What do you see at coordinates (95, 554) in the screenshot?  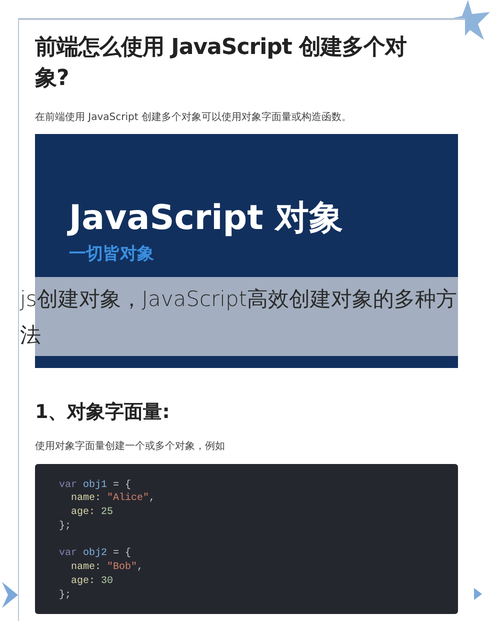 I see `code-line: var obj2 = {` at bounding box center [95, 554].